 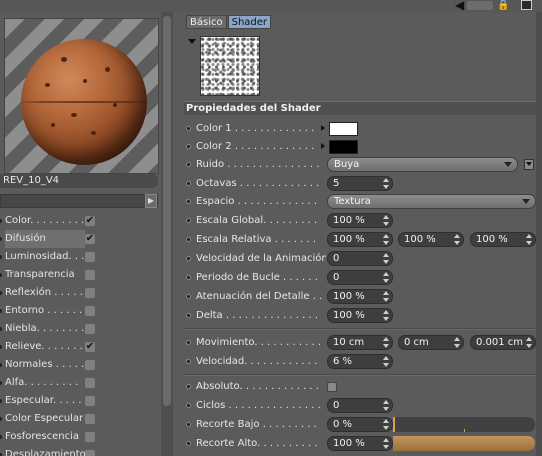 I want to click on collapse-triangle-icon, so click(x=192, y=41).